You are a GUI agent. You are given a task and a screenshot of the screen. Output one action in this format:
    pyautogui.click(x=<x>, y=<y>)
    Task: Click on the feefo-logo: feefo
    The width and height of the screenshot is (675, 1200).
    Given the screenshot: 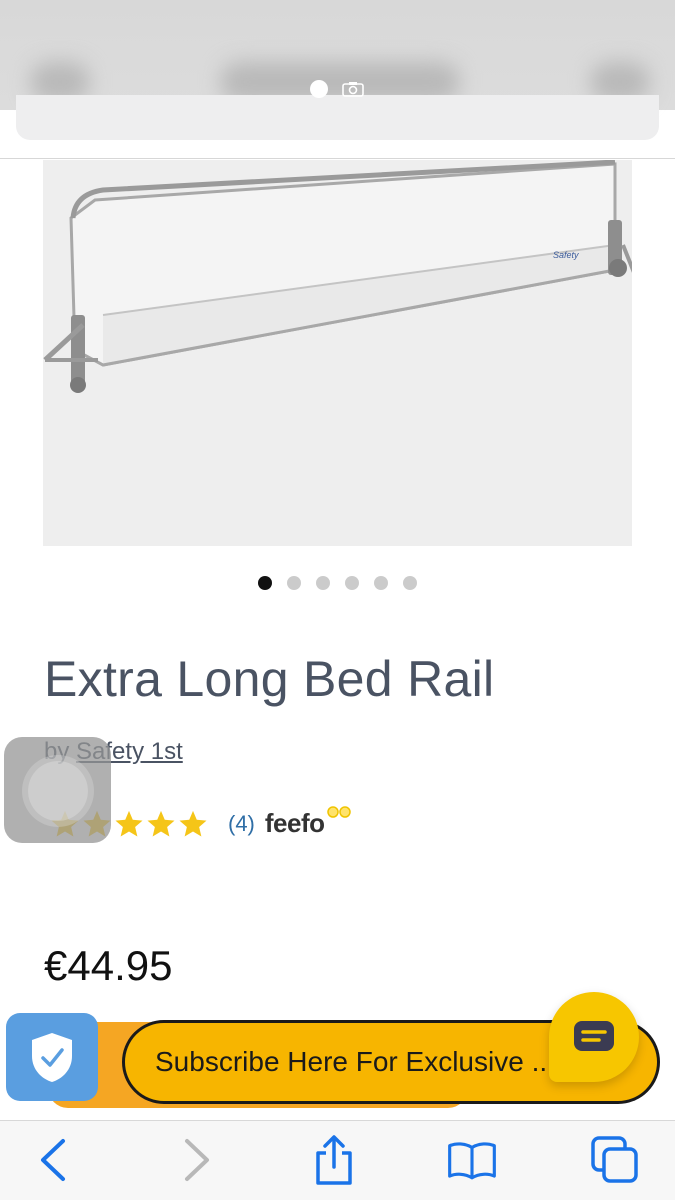 What is the action you would take?
    pyautogui.click(x=307, y=822)
    